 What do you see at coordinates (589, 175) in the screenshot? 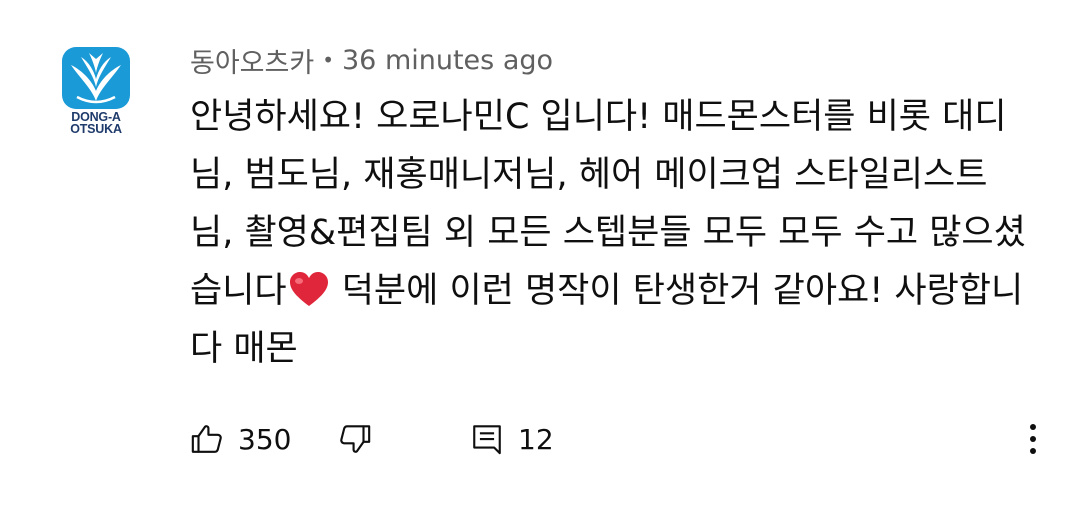
I see `comment-line: 님, 범도님, 재홍매니저님, 헤어 메이크업 스타일리스트` at bounding box center [589, 175].